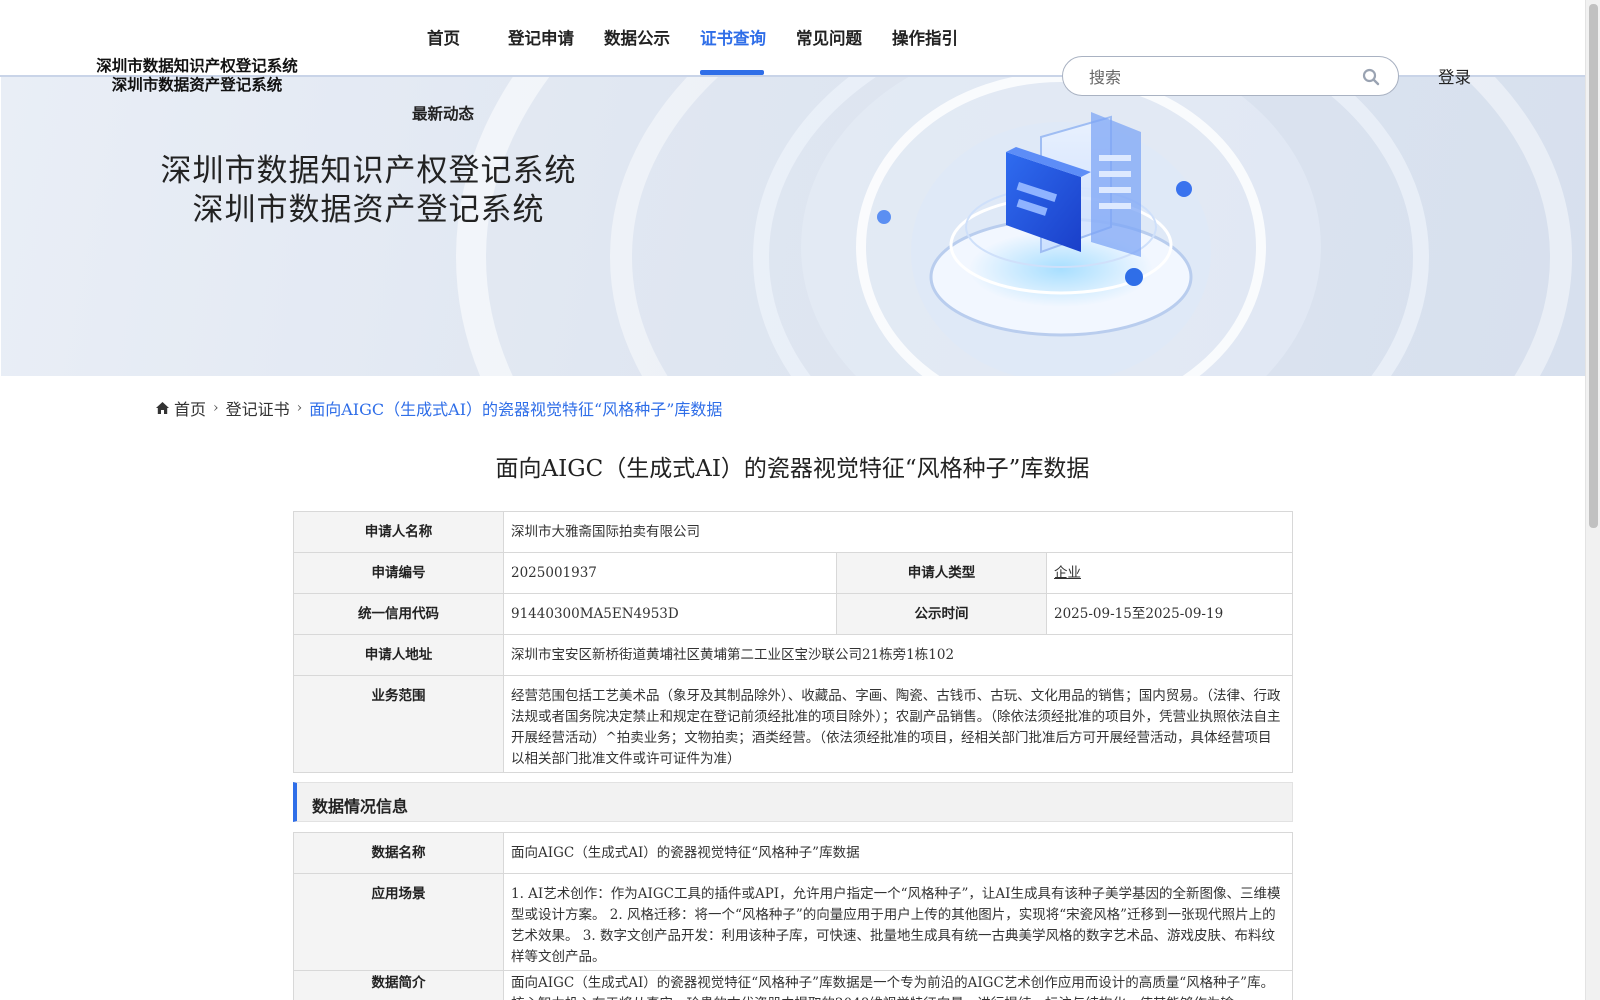  Describe the element at coordinates (1169, 614) in the screenshot. I see `publicity-time-value: 2025-09-15至2025-09-19` at that location.